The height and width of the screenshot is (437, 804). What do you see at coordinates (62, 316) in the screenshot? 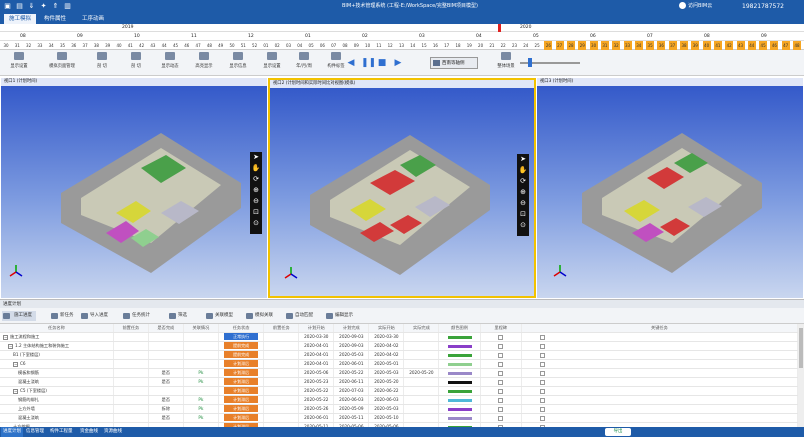
I see `new-task-button: 新任务` at bounding box center [62, 316].